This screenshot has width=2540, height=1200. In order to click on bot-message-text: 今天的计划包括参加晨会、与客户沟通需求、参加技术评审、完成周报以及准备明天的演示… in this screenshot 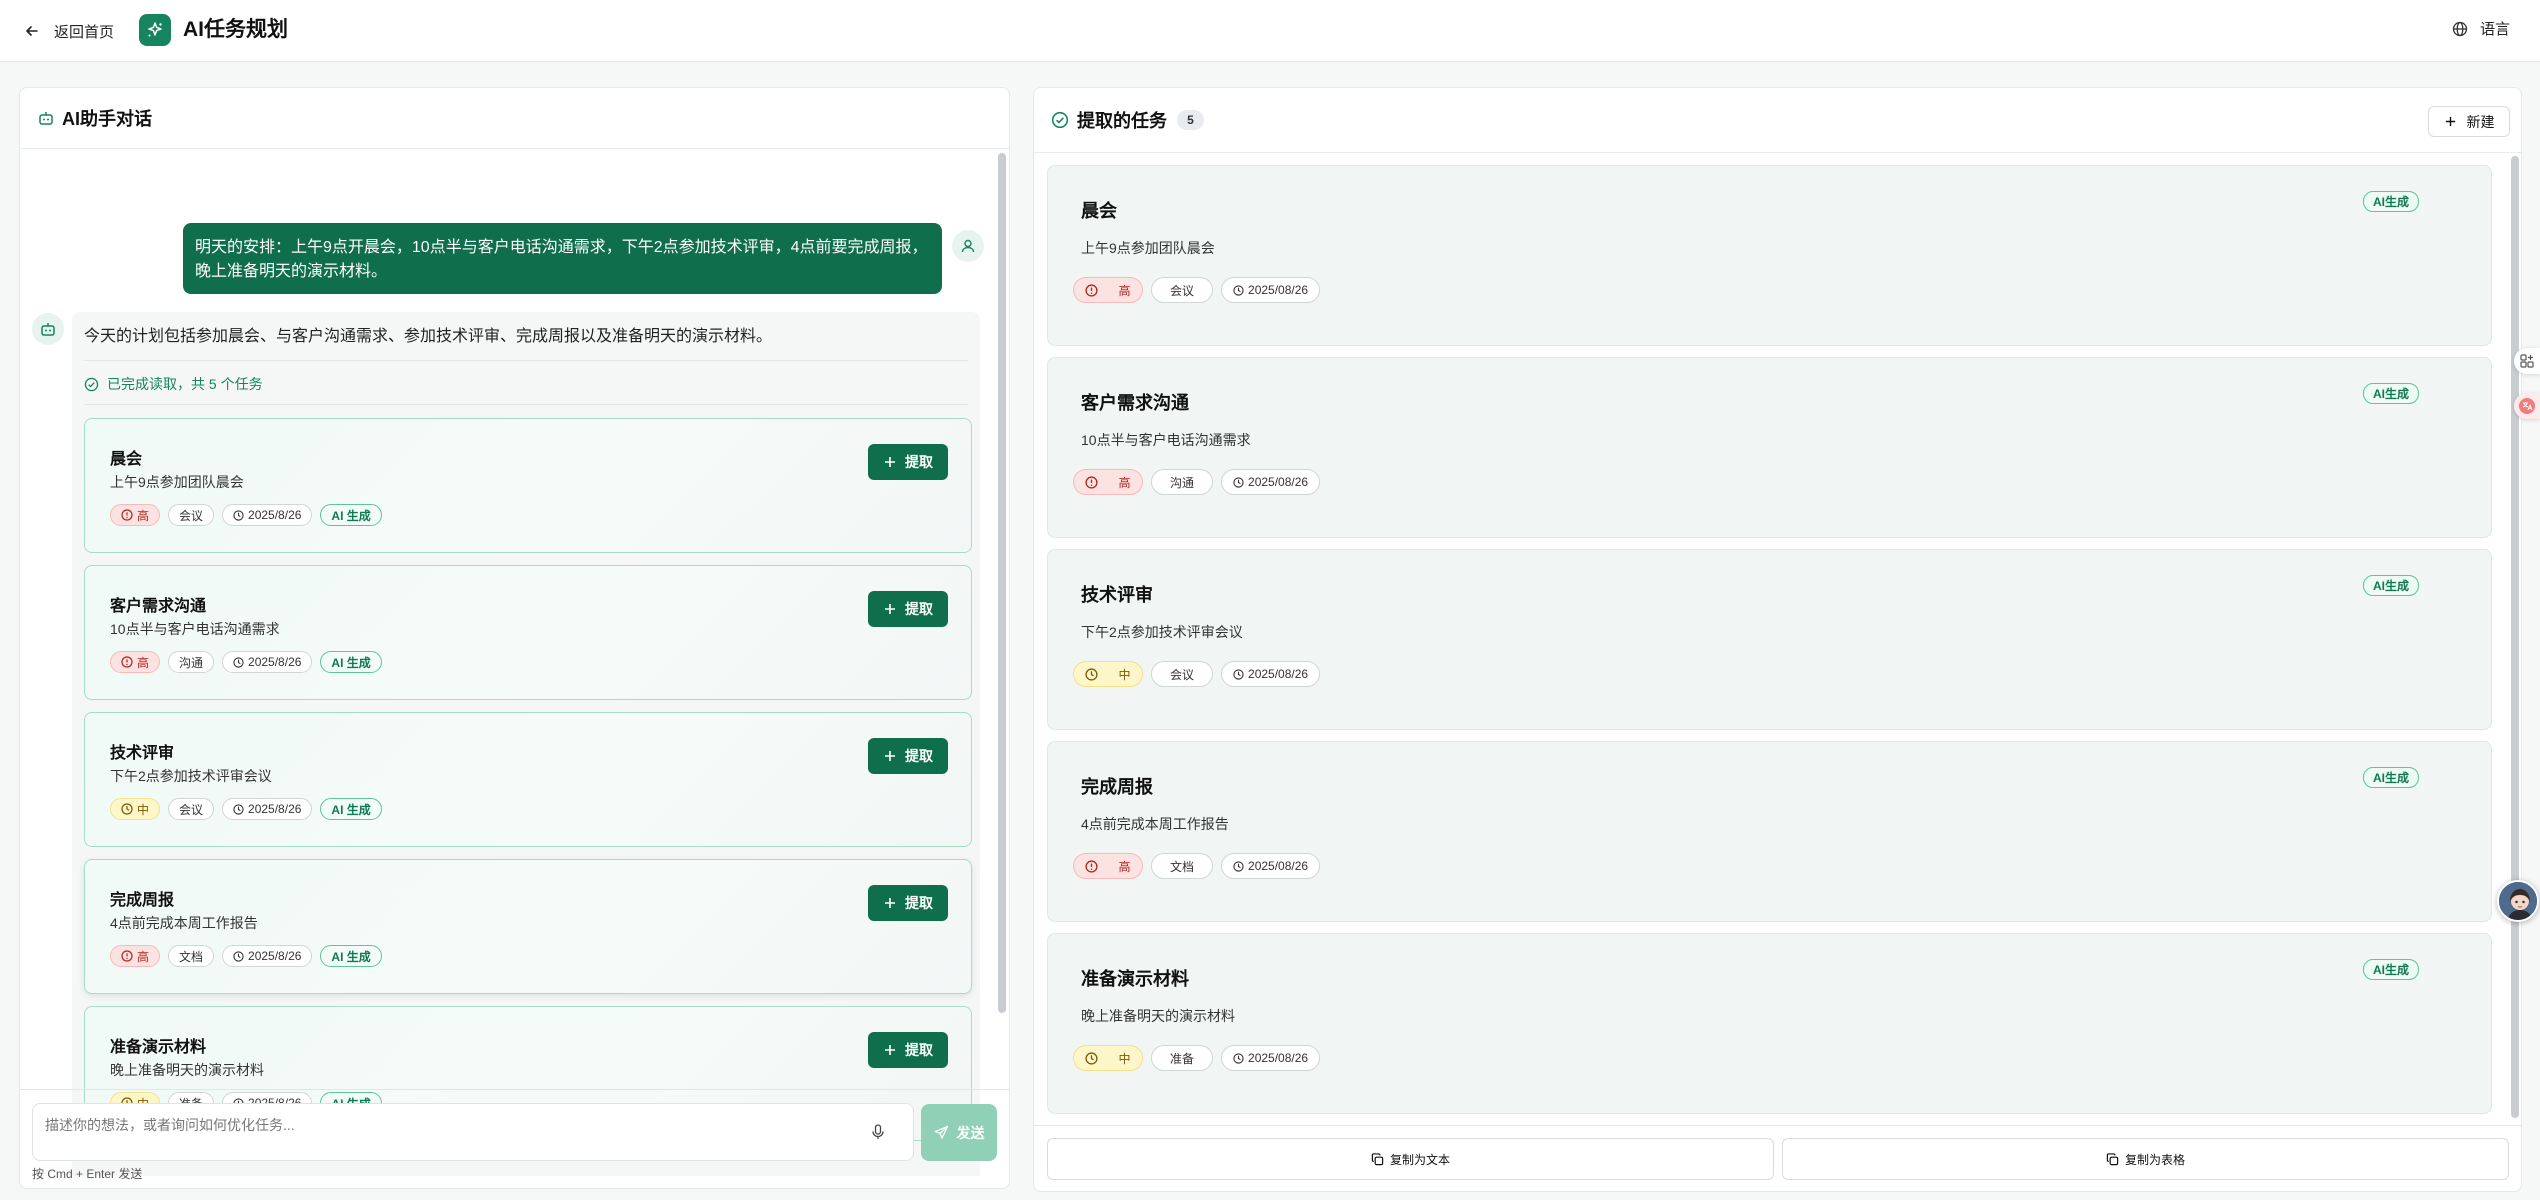, I will do `click(428, 336)`.